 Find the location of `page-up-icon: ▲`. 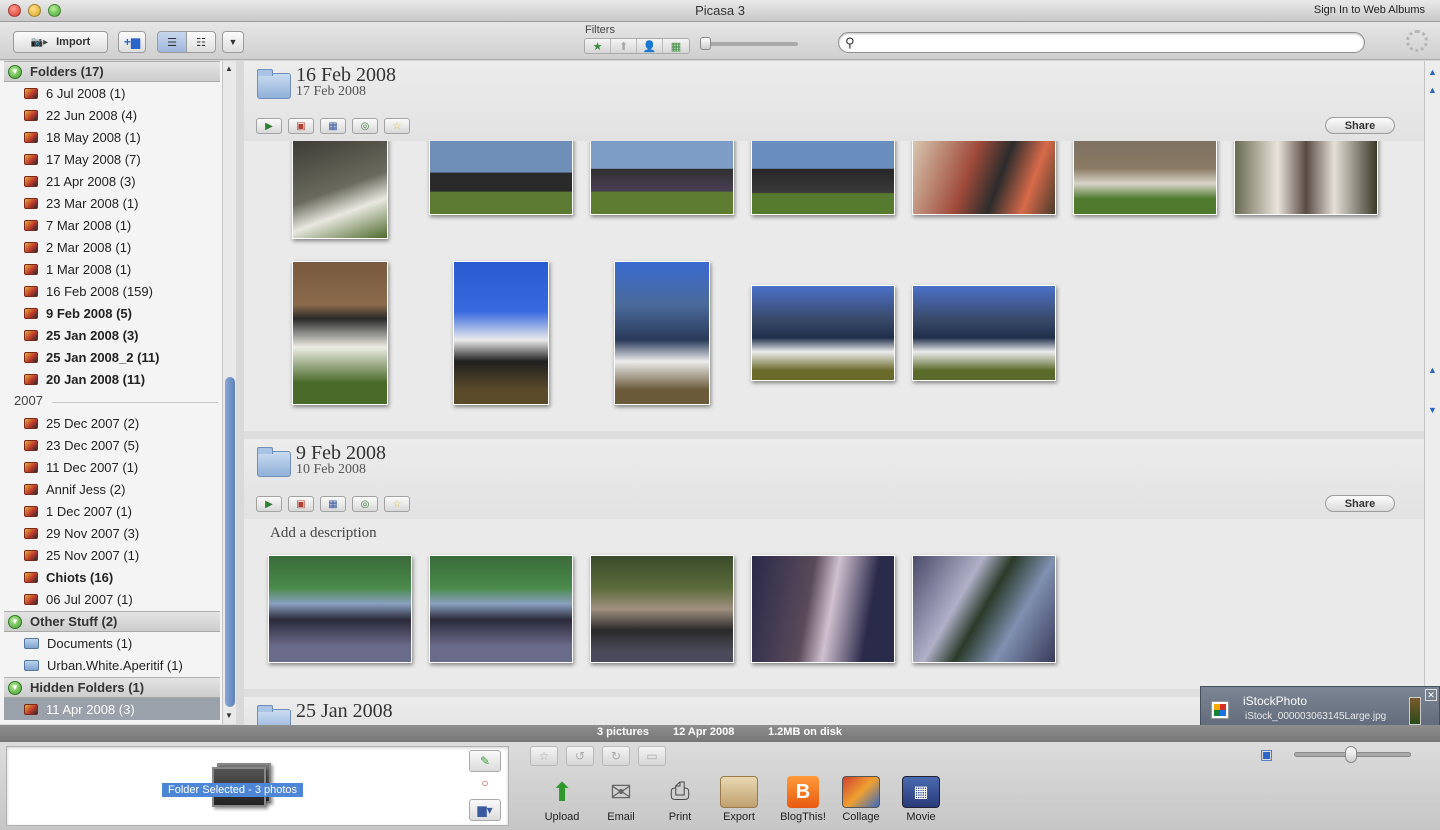

page-up-icon: ▲ is located at coordinates (1432, 370).